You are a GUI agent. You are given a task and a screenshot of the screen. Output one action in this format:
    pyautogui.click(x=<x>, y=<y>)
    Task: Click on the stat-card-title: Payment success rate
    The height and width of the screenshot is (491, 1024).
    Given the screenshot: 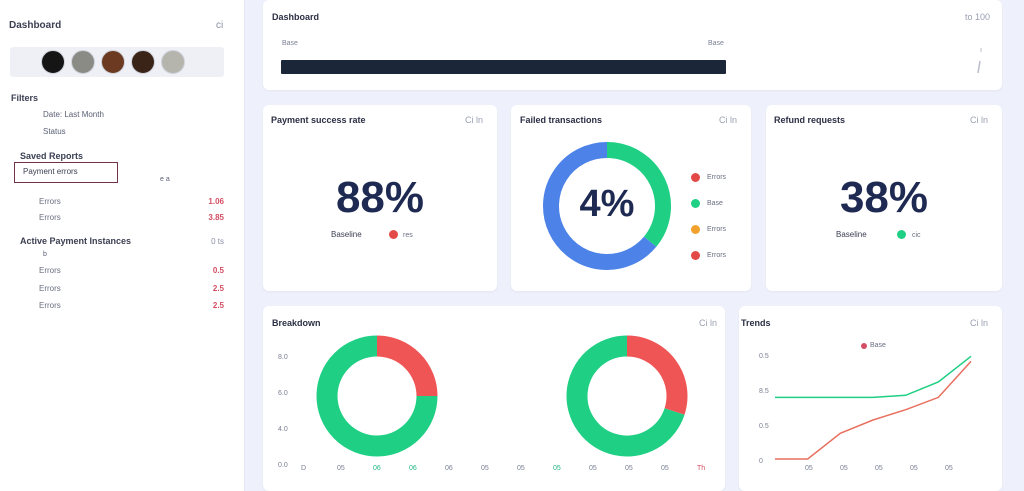 What is the action you would take?
    pyautogui.click(x=318, y=120)
    